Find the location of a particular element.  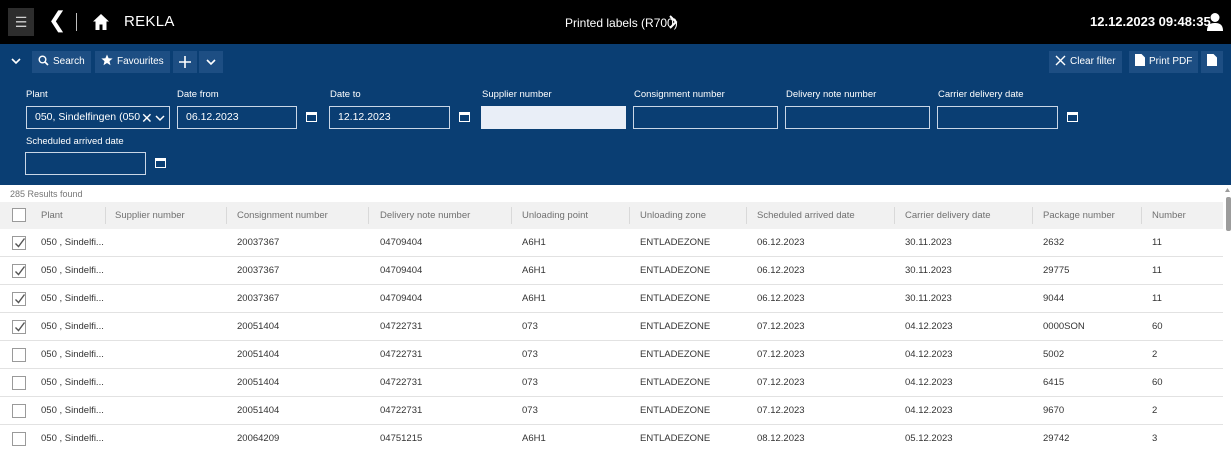

date-from-calendar-button is located at coordinates (311, 117).